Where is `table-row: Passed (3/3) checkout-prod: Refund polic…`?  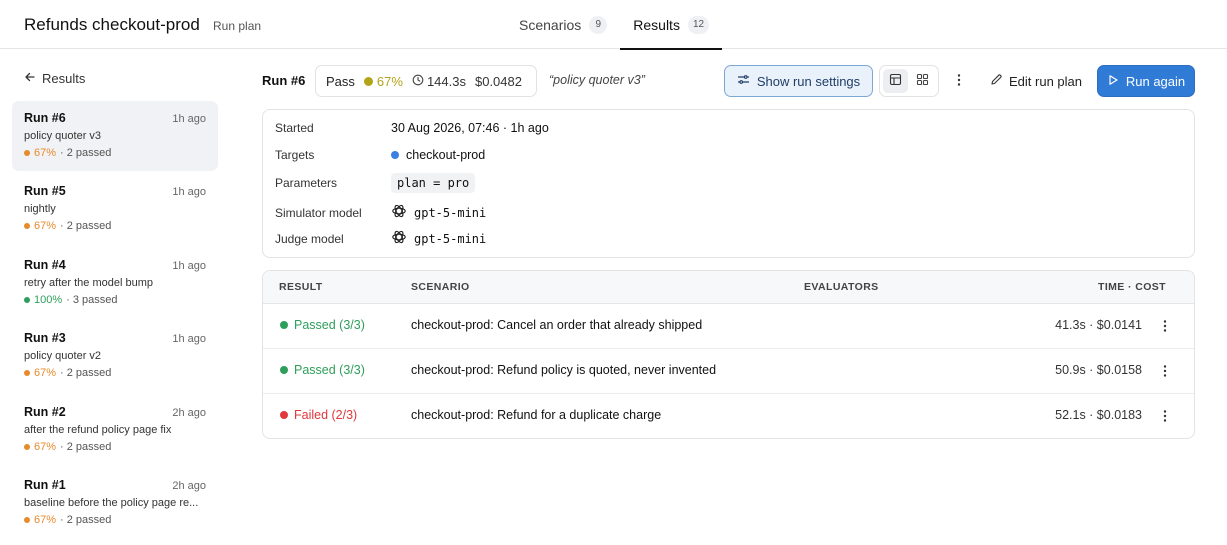
table-row: Passed (3/3) checkout-prod: Refund polic… is located at coordinates (728, 371).